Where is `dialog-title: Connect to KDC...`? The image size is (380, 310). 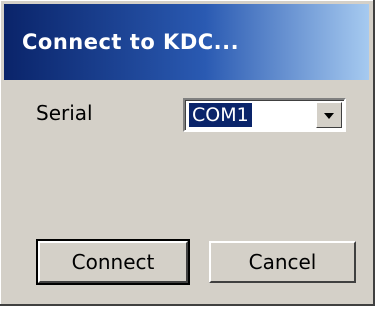 dialog-title: Connect to KDC... is located at coordinates (131, 42).